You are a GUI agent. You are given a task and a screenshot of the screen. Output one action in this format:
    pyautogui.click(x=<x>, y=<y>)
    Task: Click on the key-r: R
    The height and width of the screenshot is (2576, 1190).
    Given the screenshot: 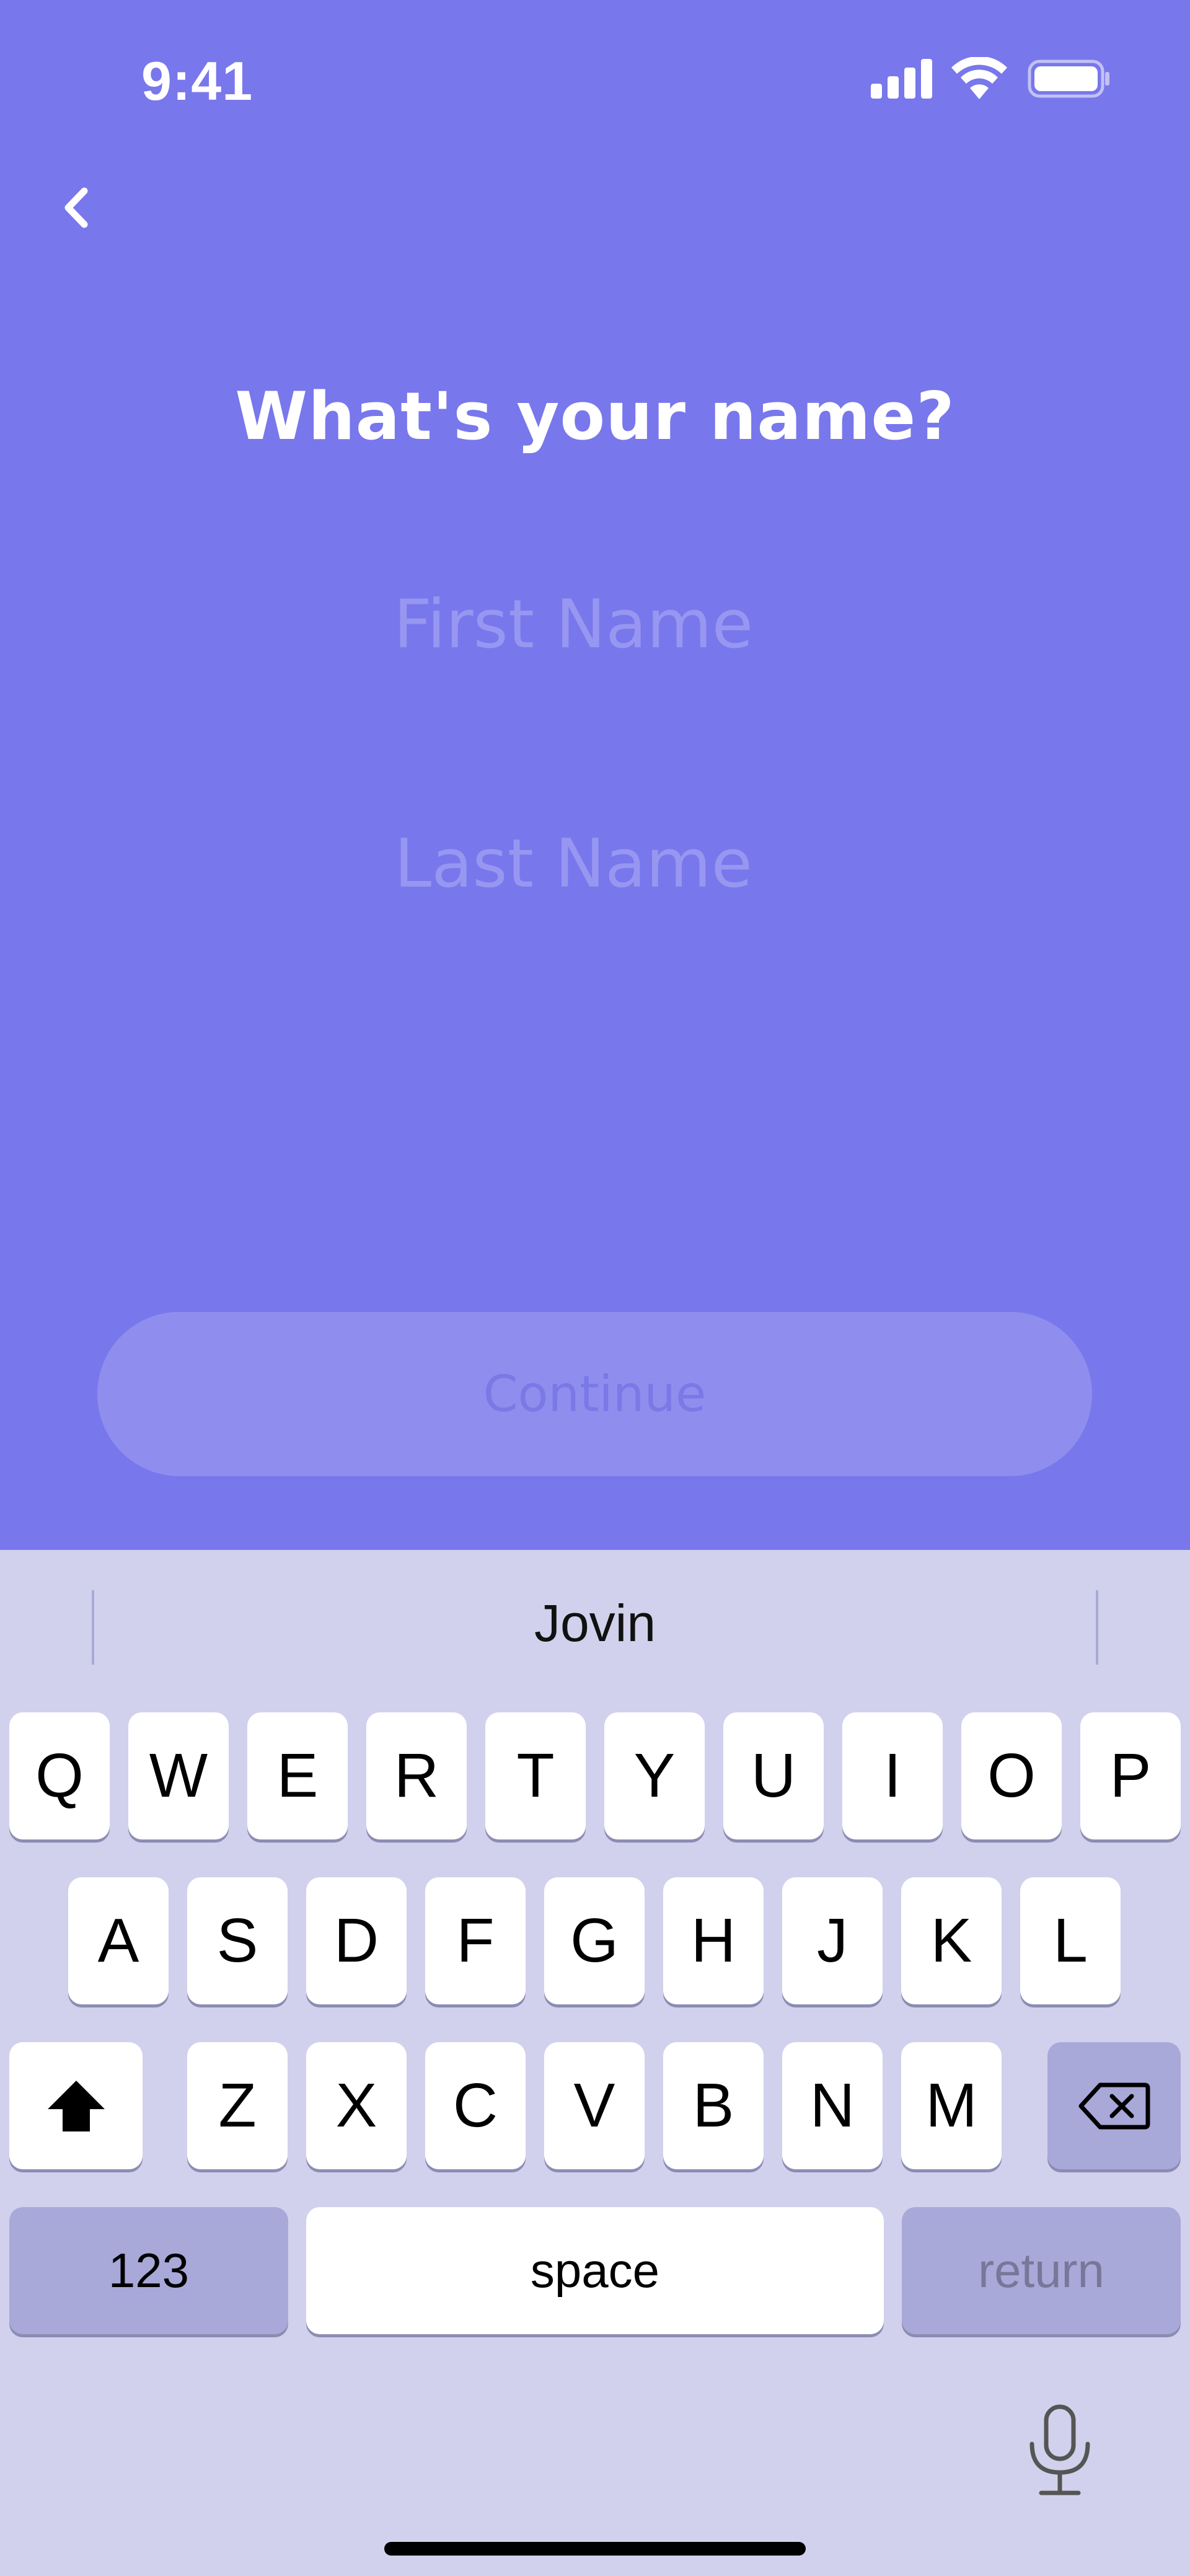 What is the action you would take?
    pyautogui.click(x=416, y=1775)
    